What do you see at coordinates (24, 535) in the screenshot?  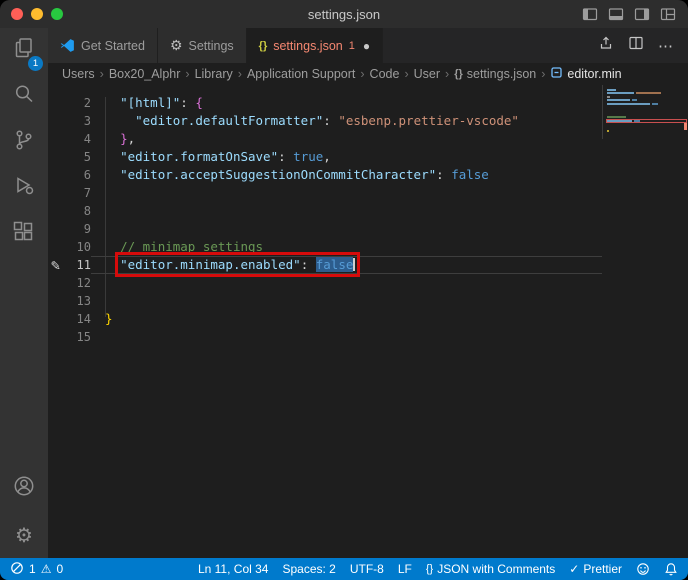 I see `manage-settings-button: ⚙` at bounding box center [24, 535].